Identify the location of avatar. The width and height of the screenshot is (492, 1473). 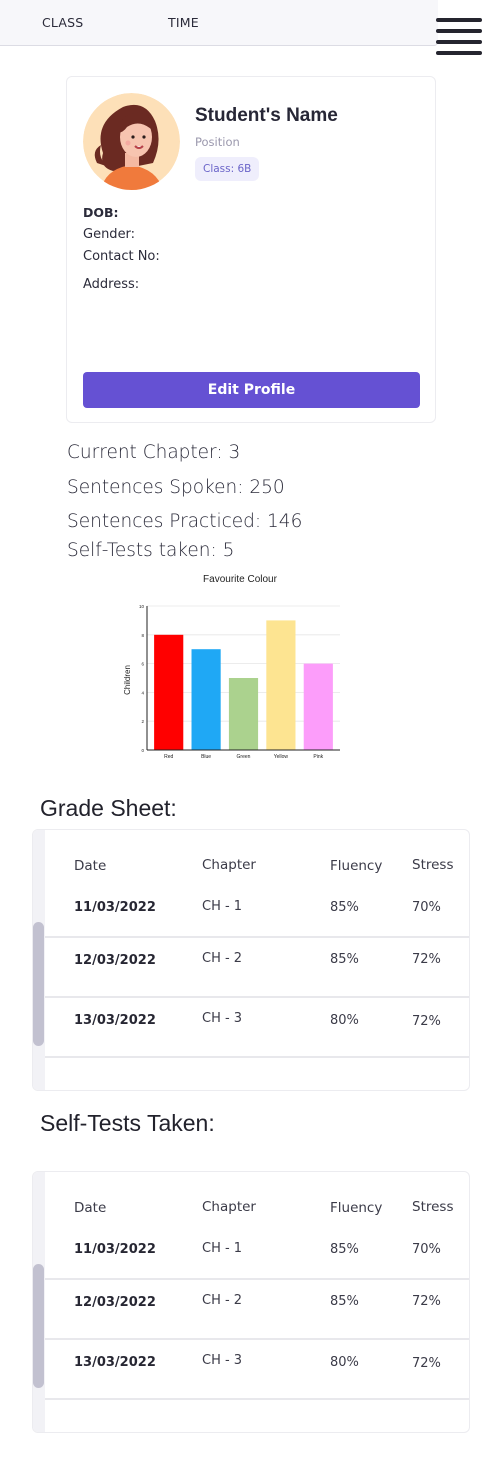
(131, 141).